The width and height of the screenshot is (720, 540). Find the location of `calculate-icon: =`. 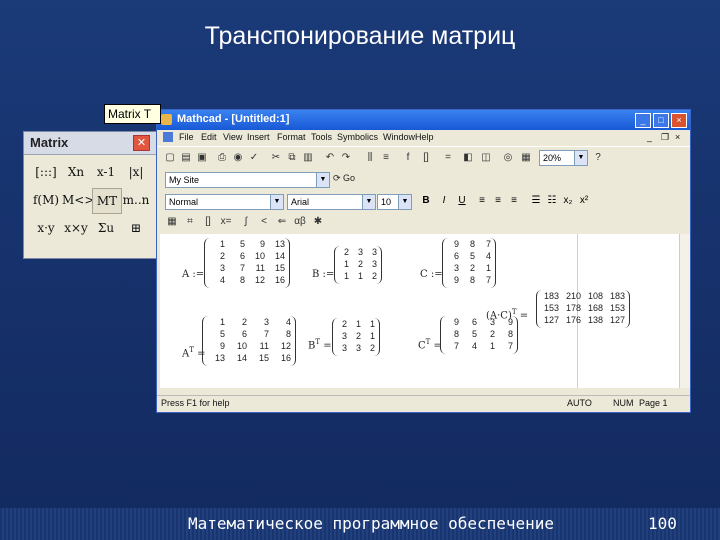

calculate-icon: = is located at coordinates (448, 157).